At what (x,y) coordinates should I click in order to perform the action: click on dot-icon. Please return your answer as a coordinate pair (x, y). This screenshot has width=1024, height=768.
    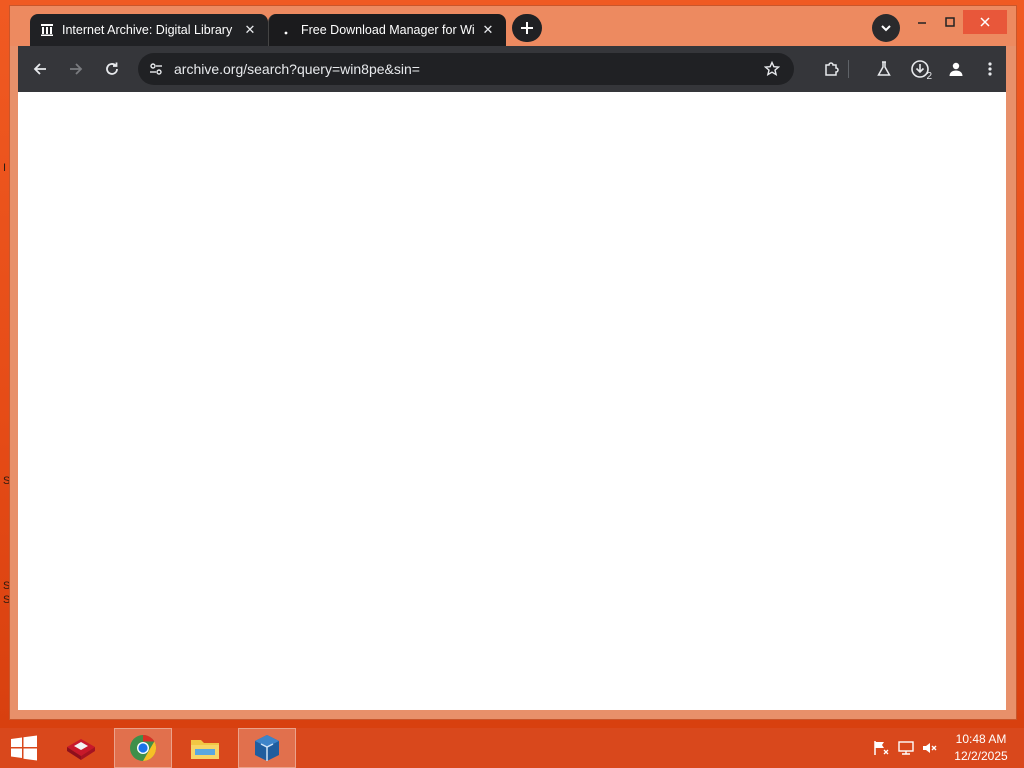
    Looking at the image, I should click on (286, 30).